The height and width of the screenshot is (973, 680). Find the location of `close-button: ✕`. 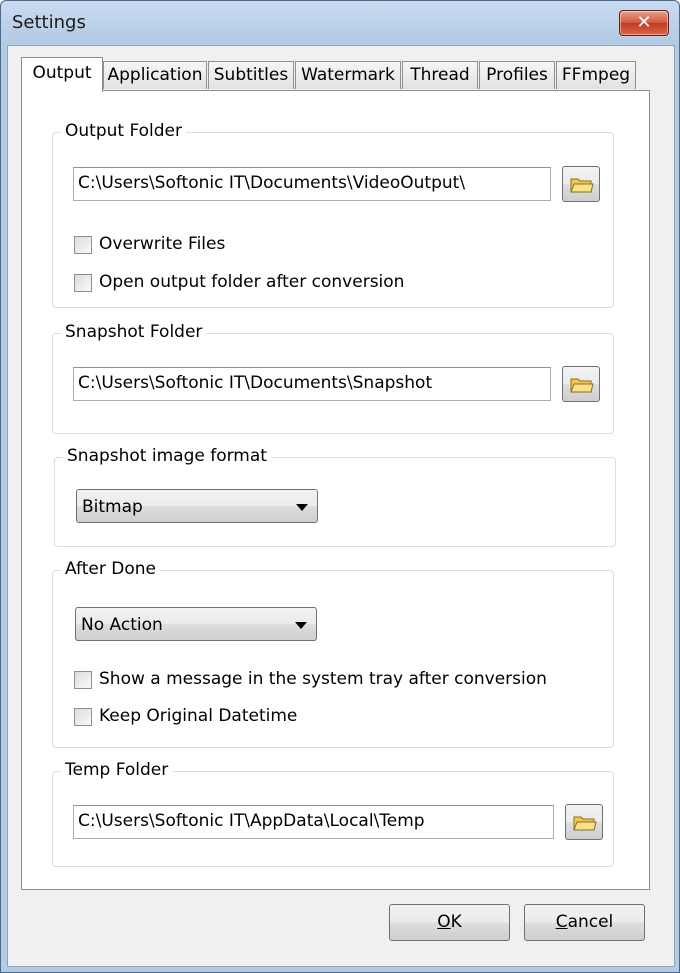

close-button: ✕ is located at coordinates (644, 23).